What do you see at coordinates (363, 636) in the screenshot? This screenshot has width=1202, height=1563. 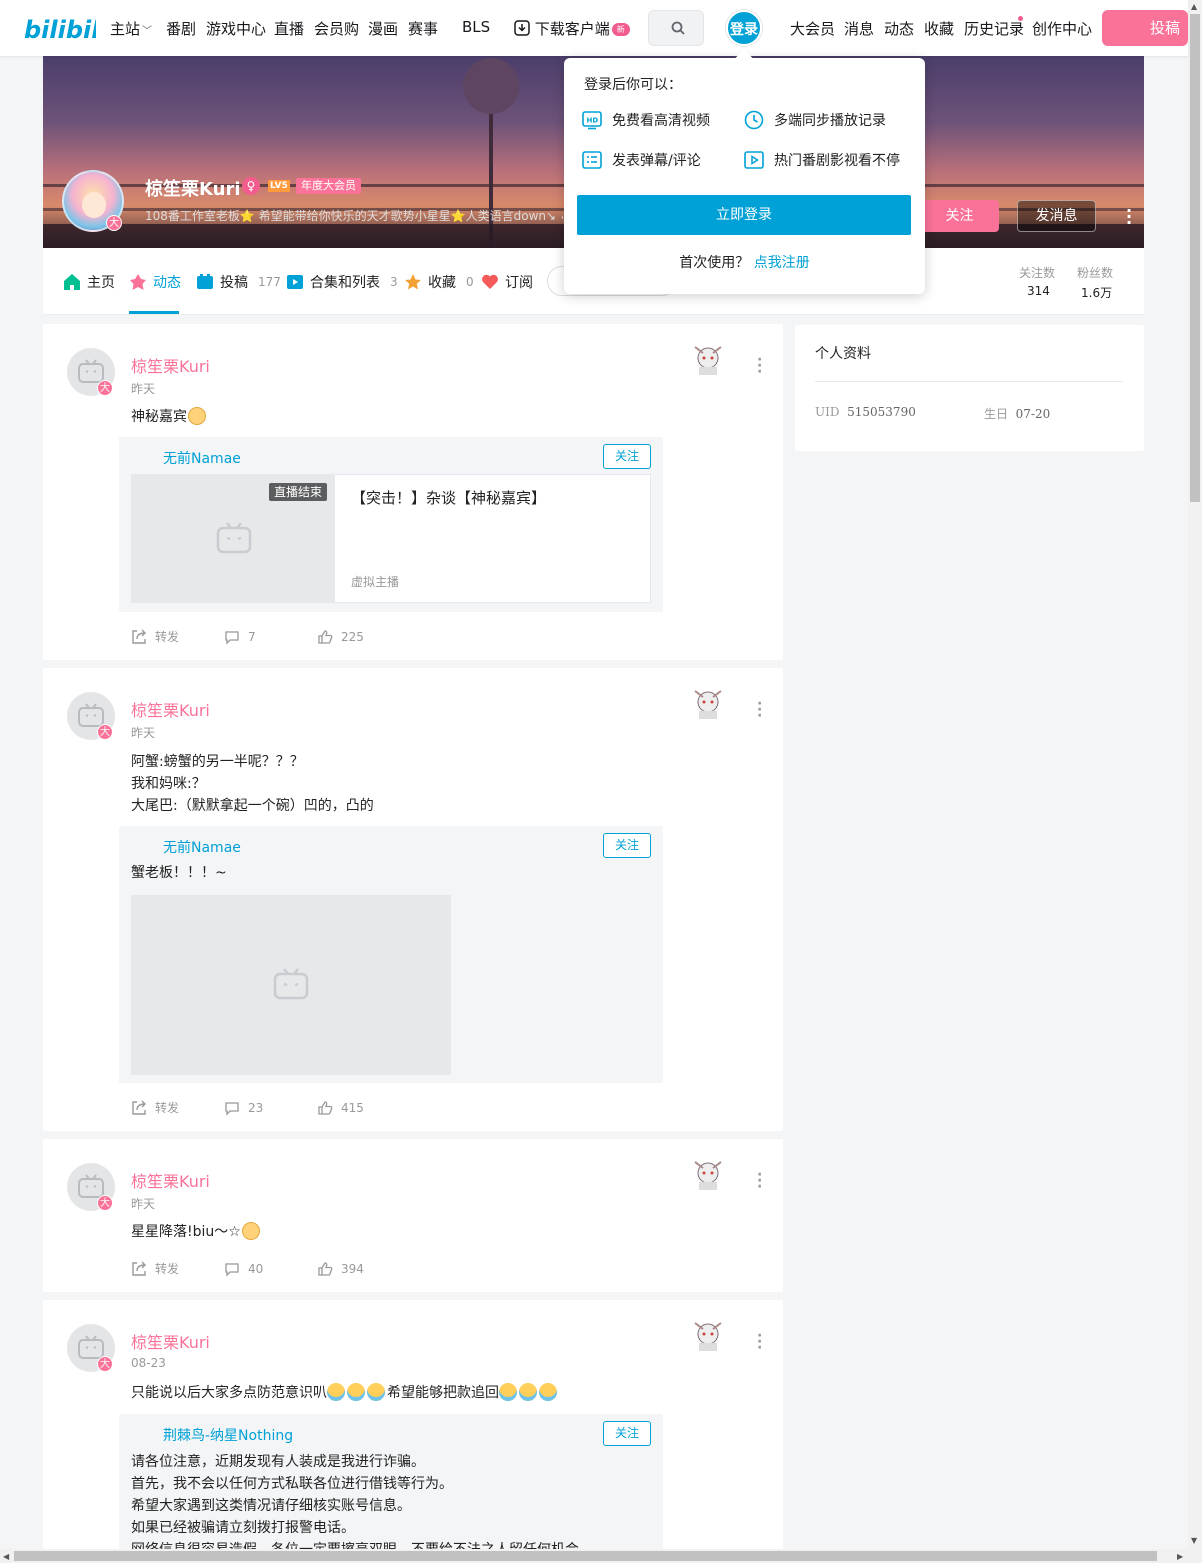 I see `like-button: 225` at bounding box center [363, 636].